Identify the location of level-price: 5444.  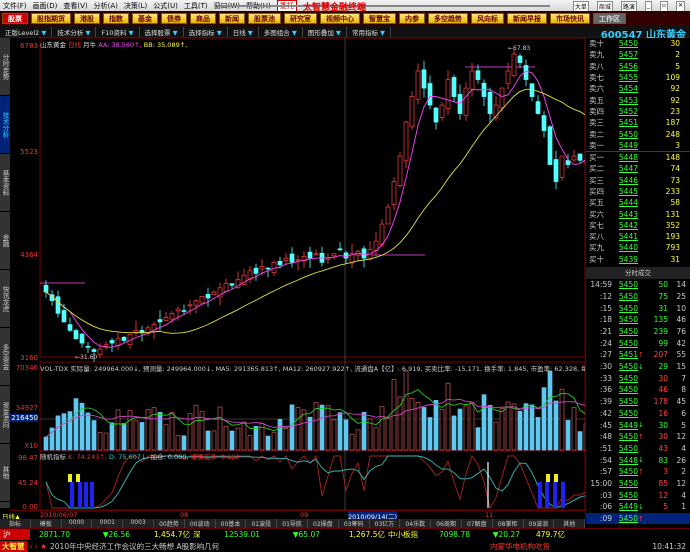
(628, 203).